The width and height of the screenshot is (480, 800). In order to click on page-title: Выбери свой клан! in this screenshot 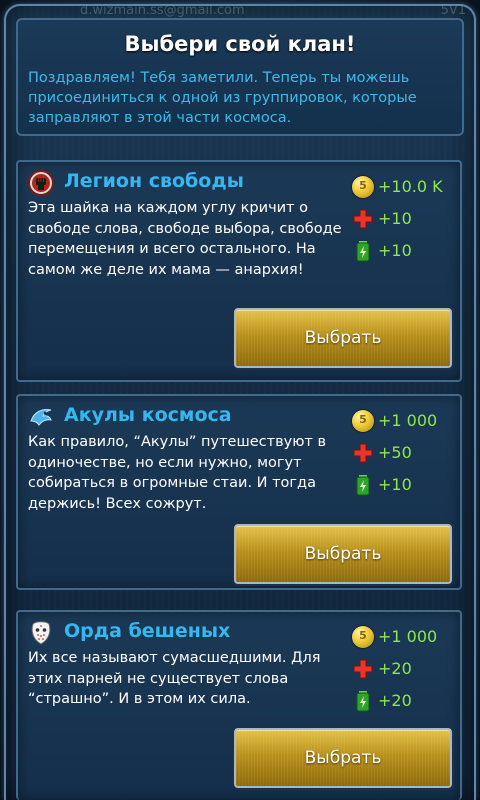, I will do `click(240, 44)`.